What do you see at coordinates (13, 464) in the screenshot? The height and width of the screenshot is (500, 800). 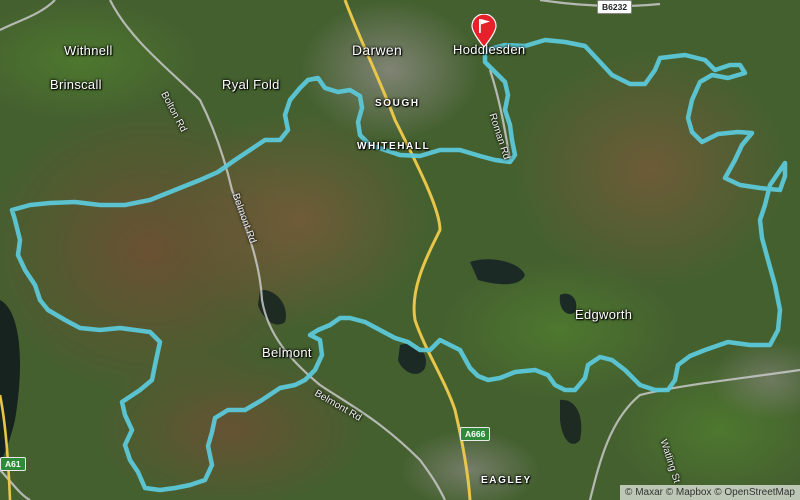 I see `road-shield-a61: A61` at bounding box center [13, 464].